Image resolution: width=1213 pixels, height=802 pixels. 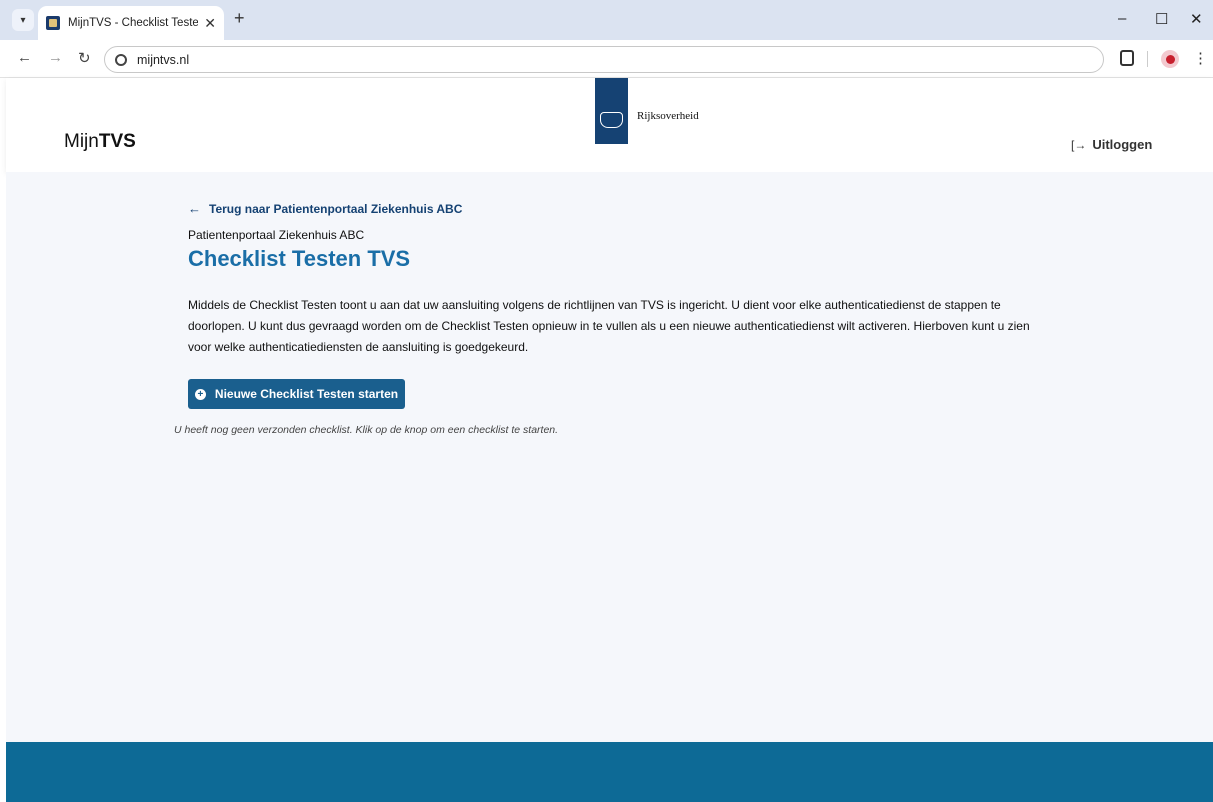 I want to click on site-footer, so click(x=609, y=772).